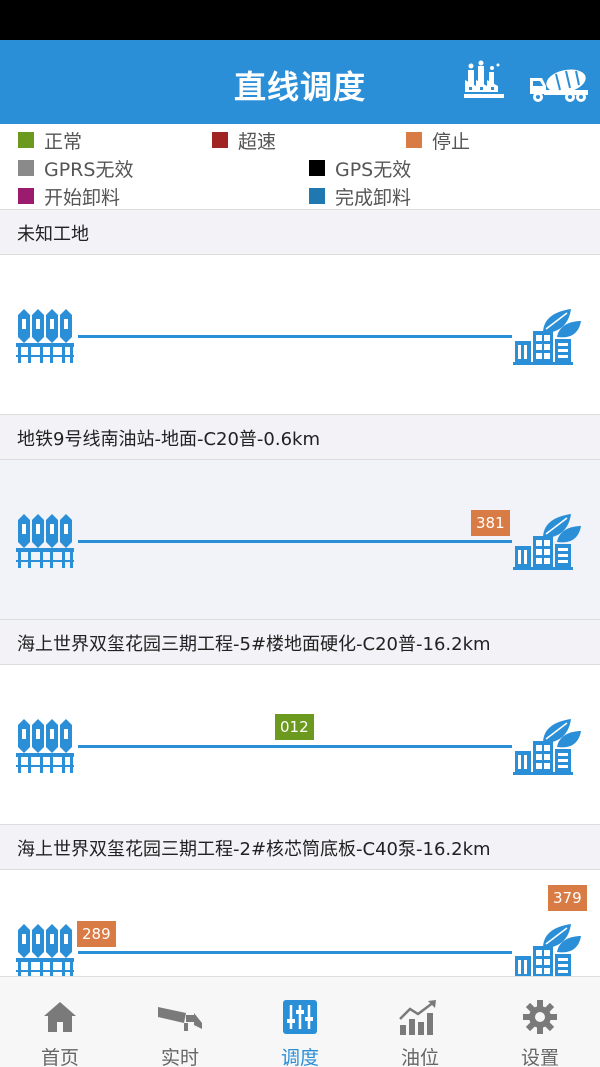  I want to click on nav-label: 油位, so click(419, 1057).